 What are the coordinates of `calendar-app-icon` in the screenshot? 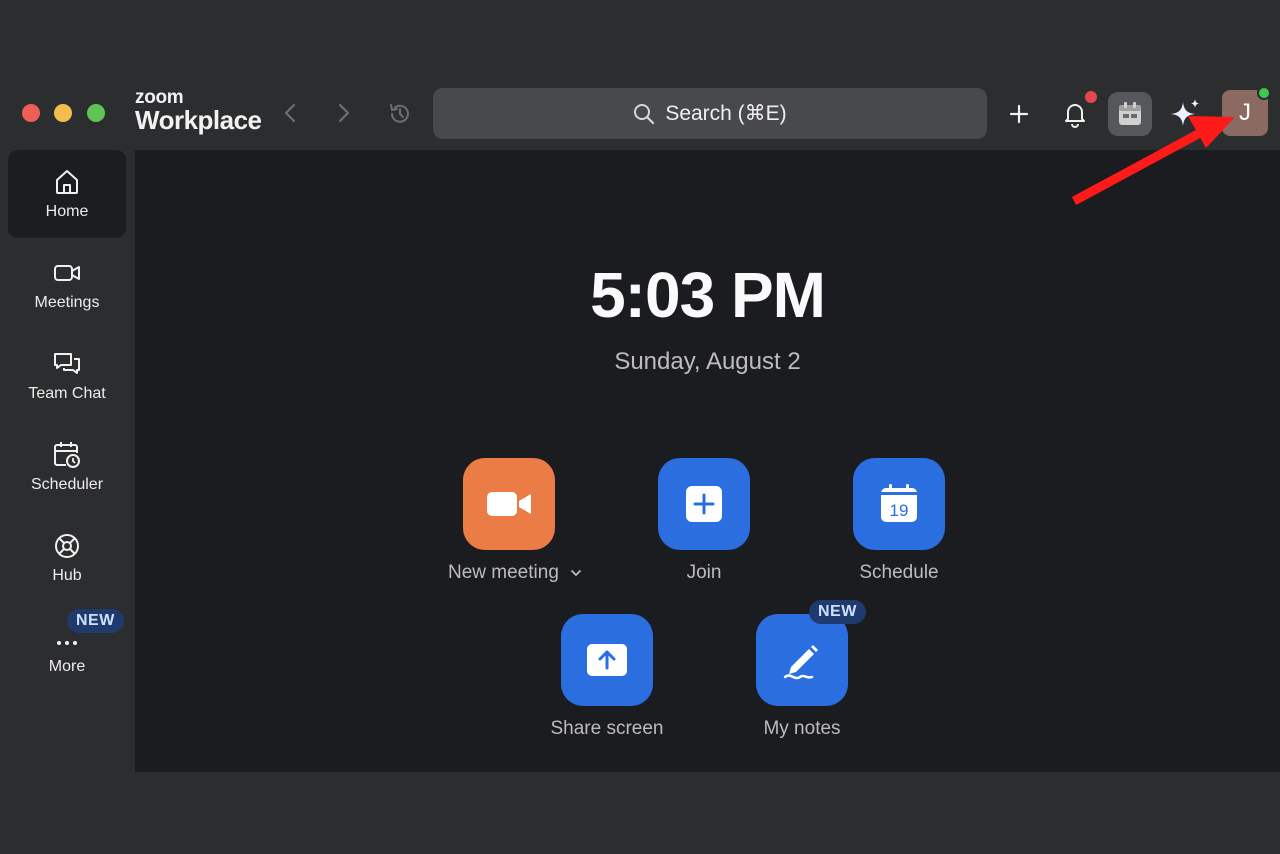 It's located at (1130, 113).